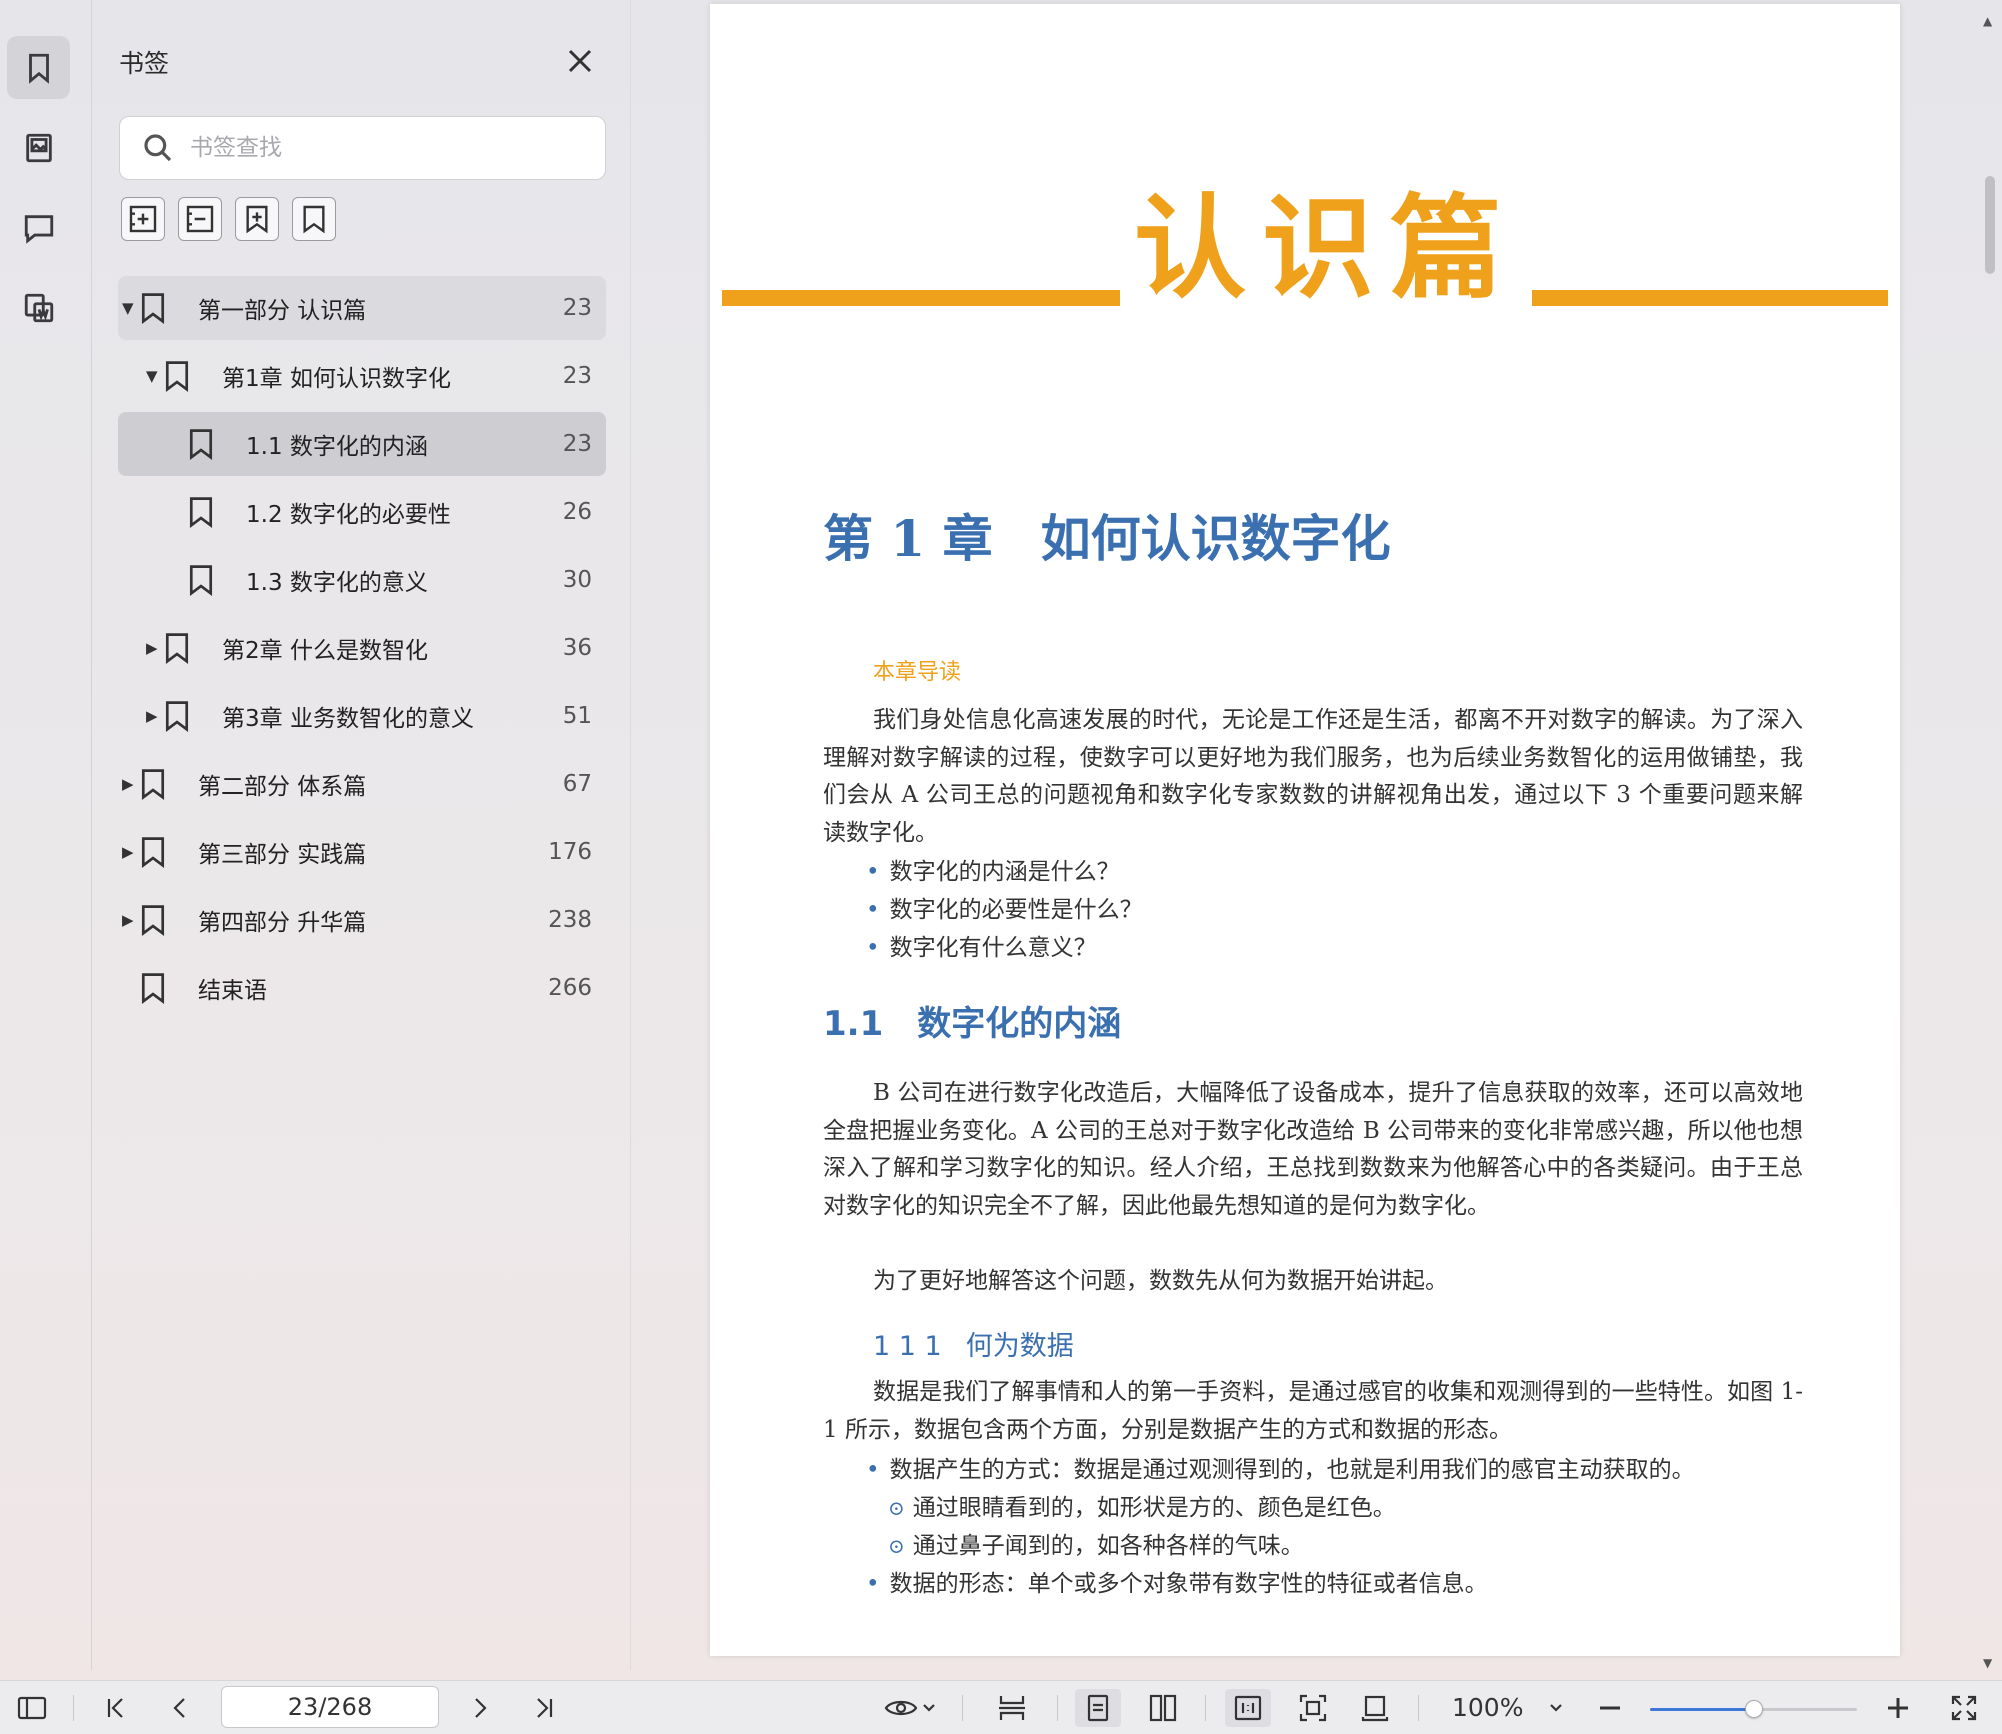 The height and width of the screenshot is (1734, 2002). Describe the element at coordinates (200, 219) in the screenshot. I see `collapse-all-button` at that location.